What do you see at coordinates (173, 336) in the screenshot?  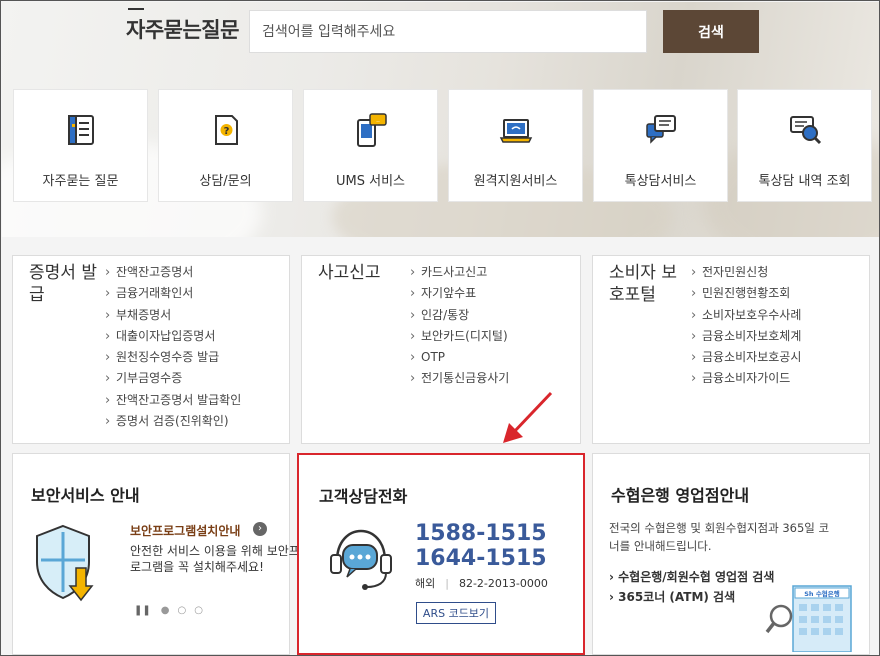 I see `link-loan-interest-cert: 대출이자납입증명서` at bounding box center [173, 336].